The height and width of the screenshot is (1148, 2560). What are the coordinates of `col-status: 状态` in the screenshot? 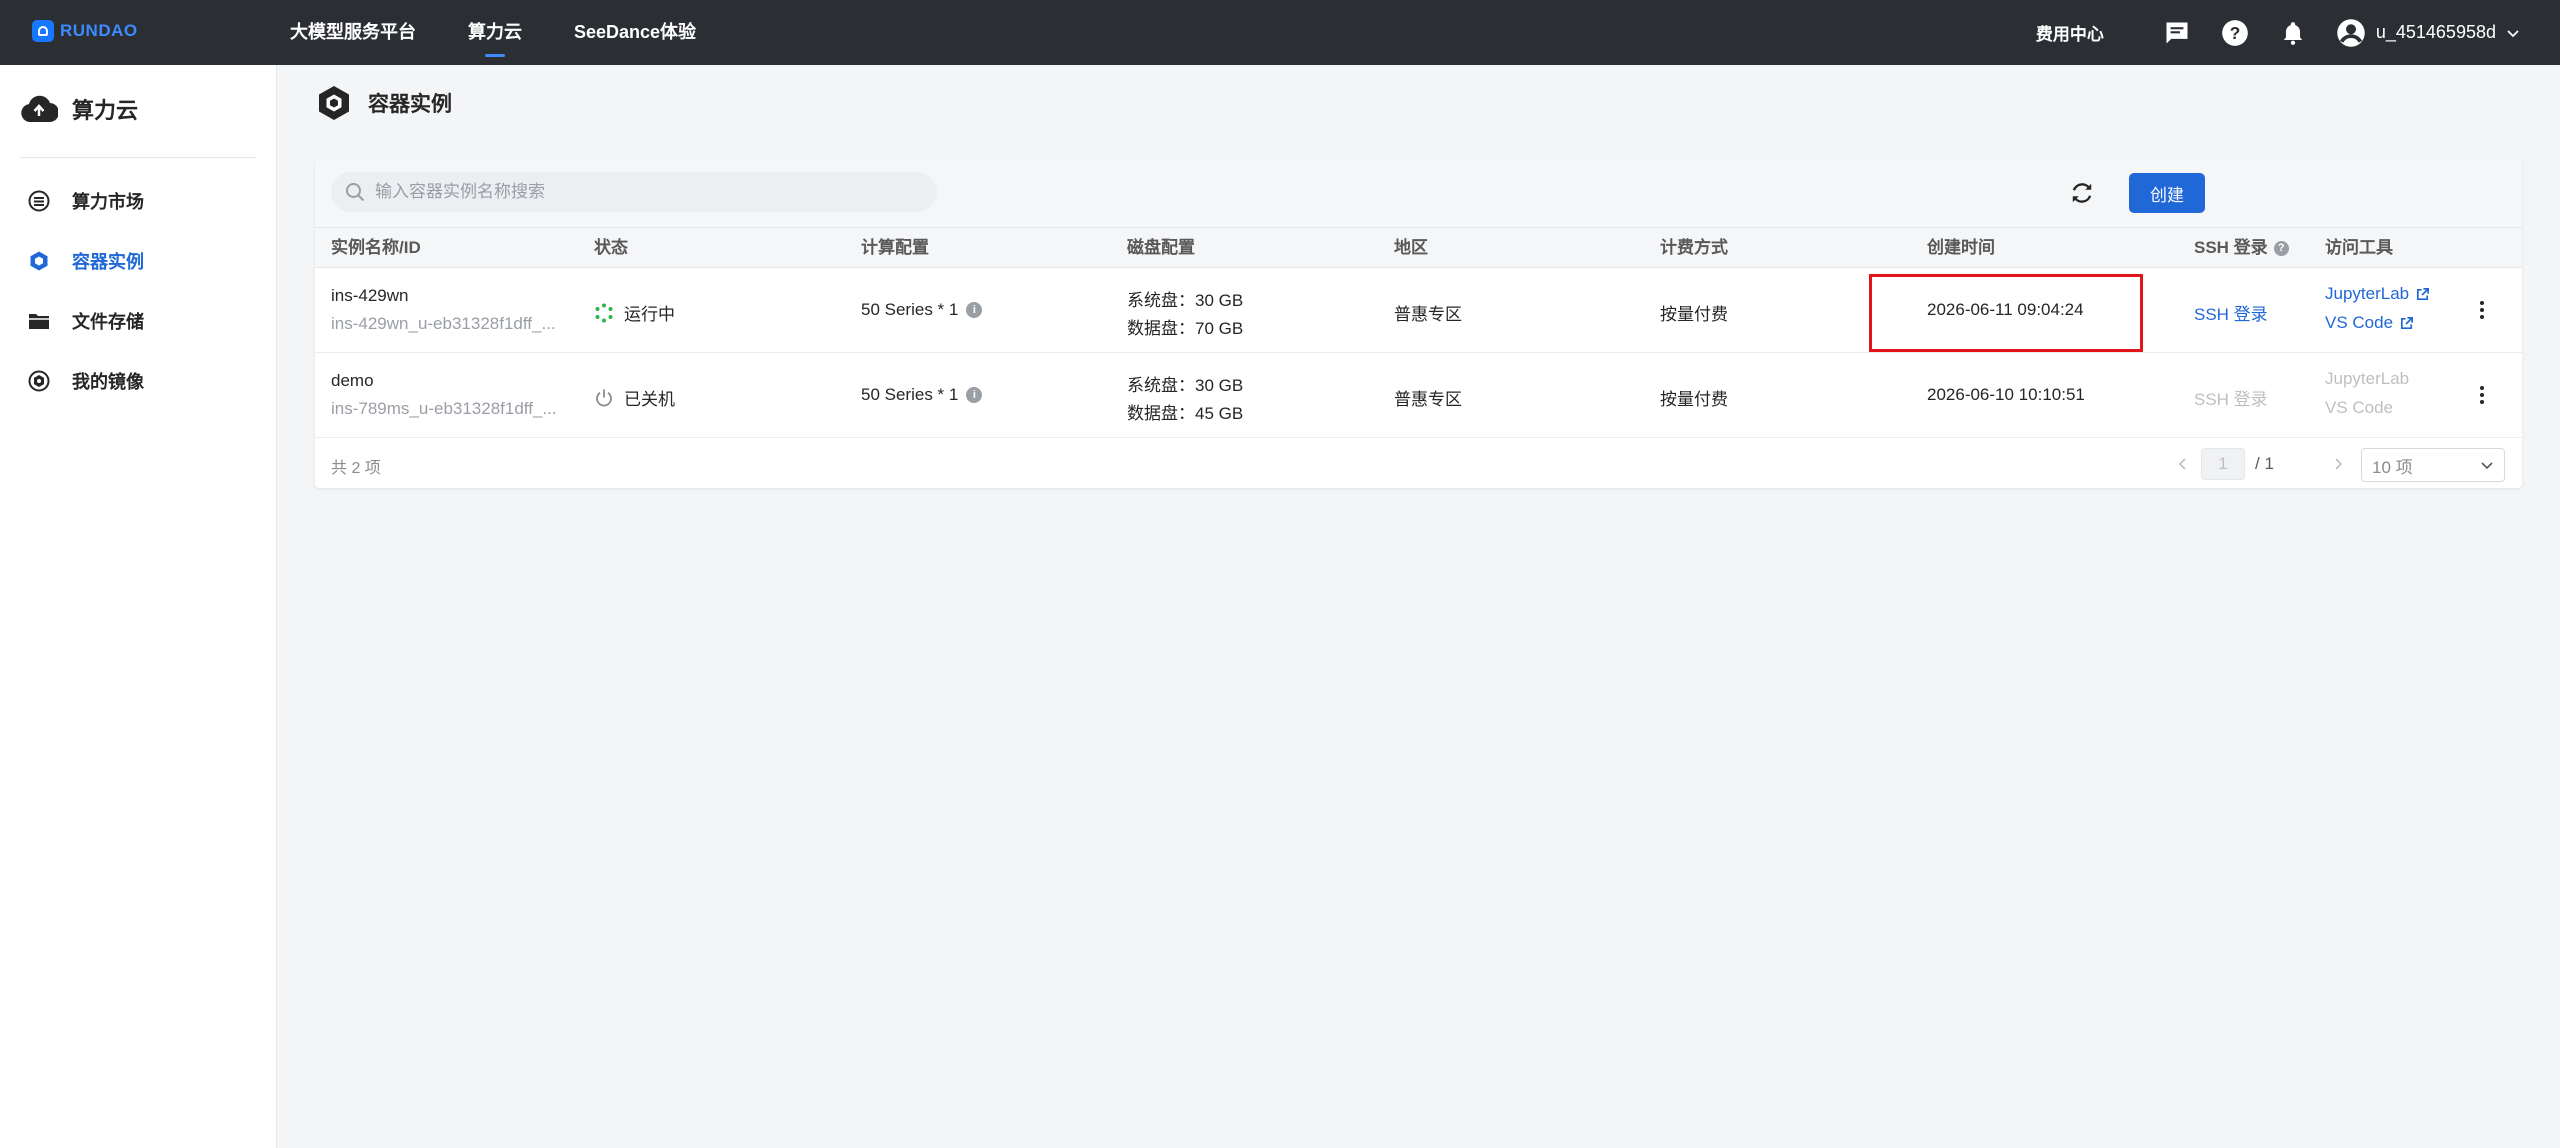 It's located at (611, 247).